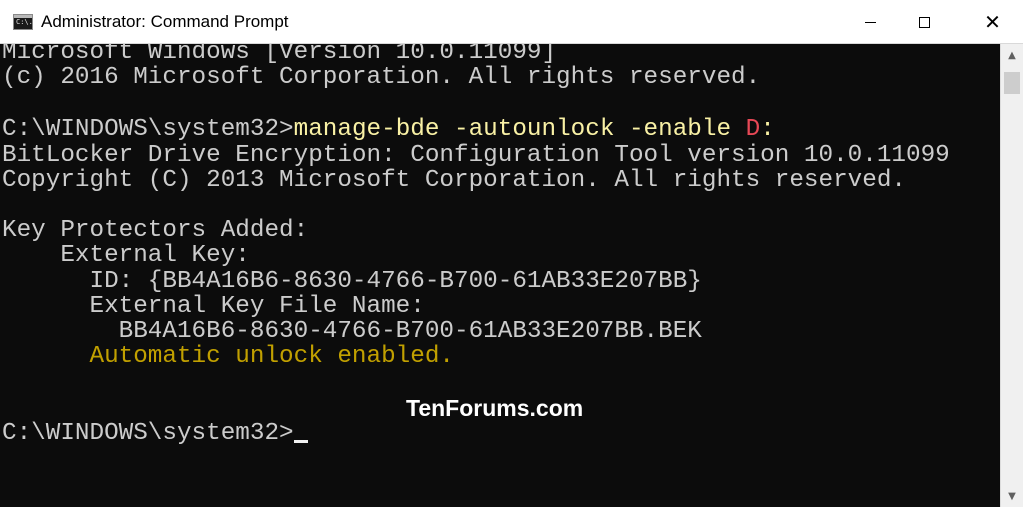  I want to click on maximize-icon, so click(924, 22).